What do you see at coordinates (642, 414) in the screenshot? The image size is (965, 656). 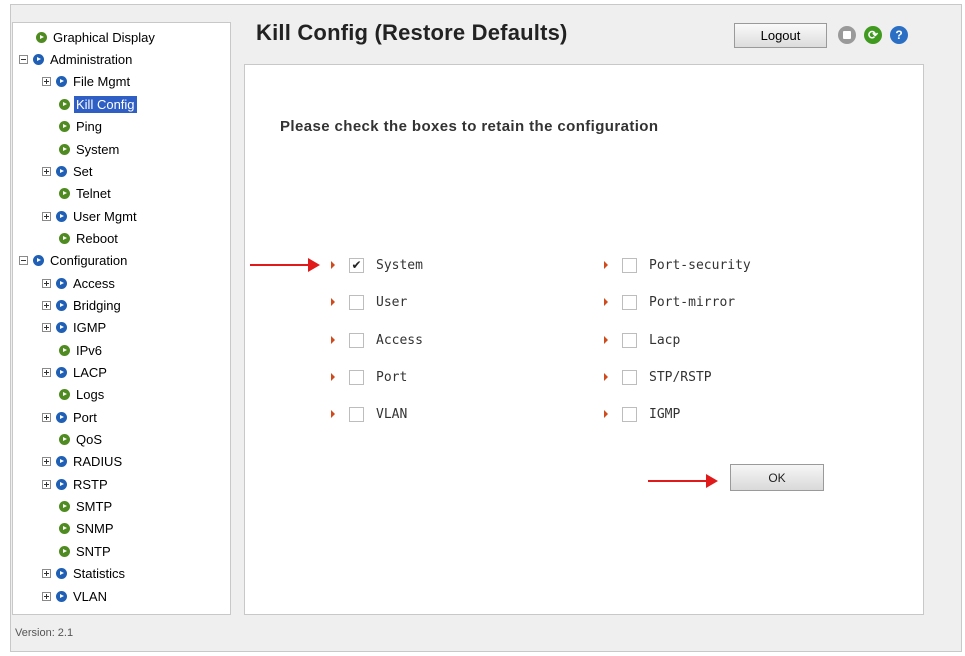 I see `option-igmp: IGMP` at bounding box center [642, 414].